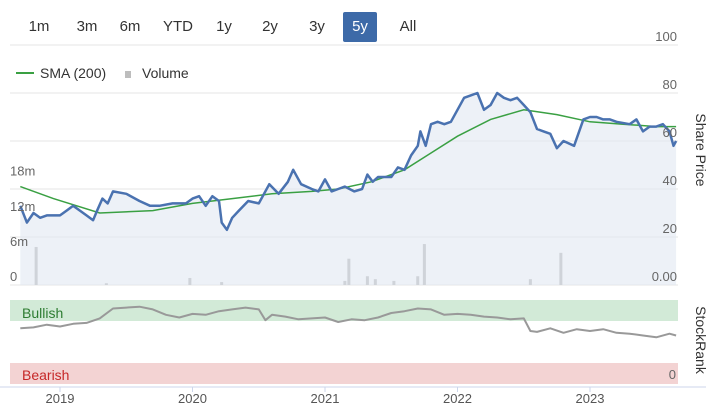  I want to click on volume-legend-label: Volume, so click(165, 73).